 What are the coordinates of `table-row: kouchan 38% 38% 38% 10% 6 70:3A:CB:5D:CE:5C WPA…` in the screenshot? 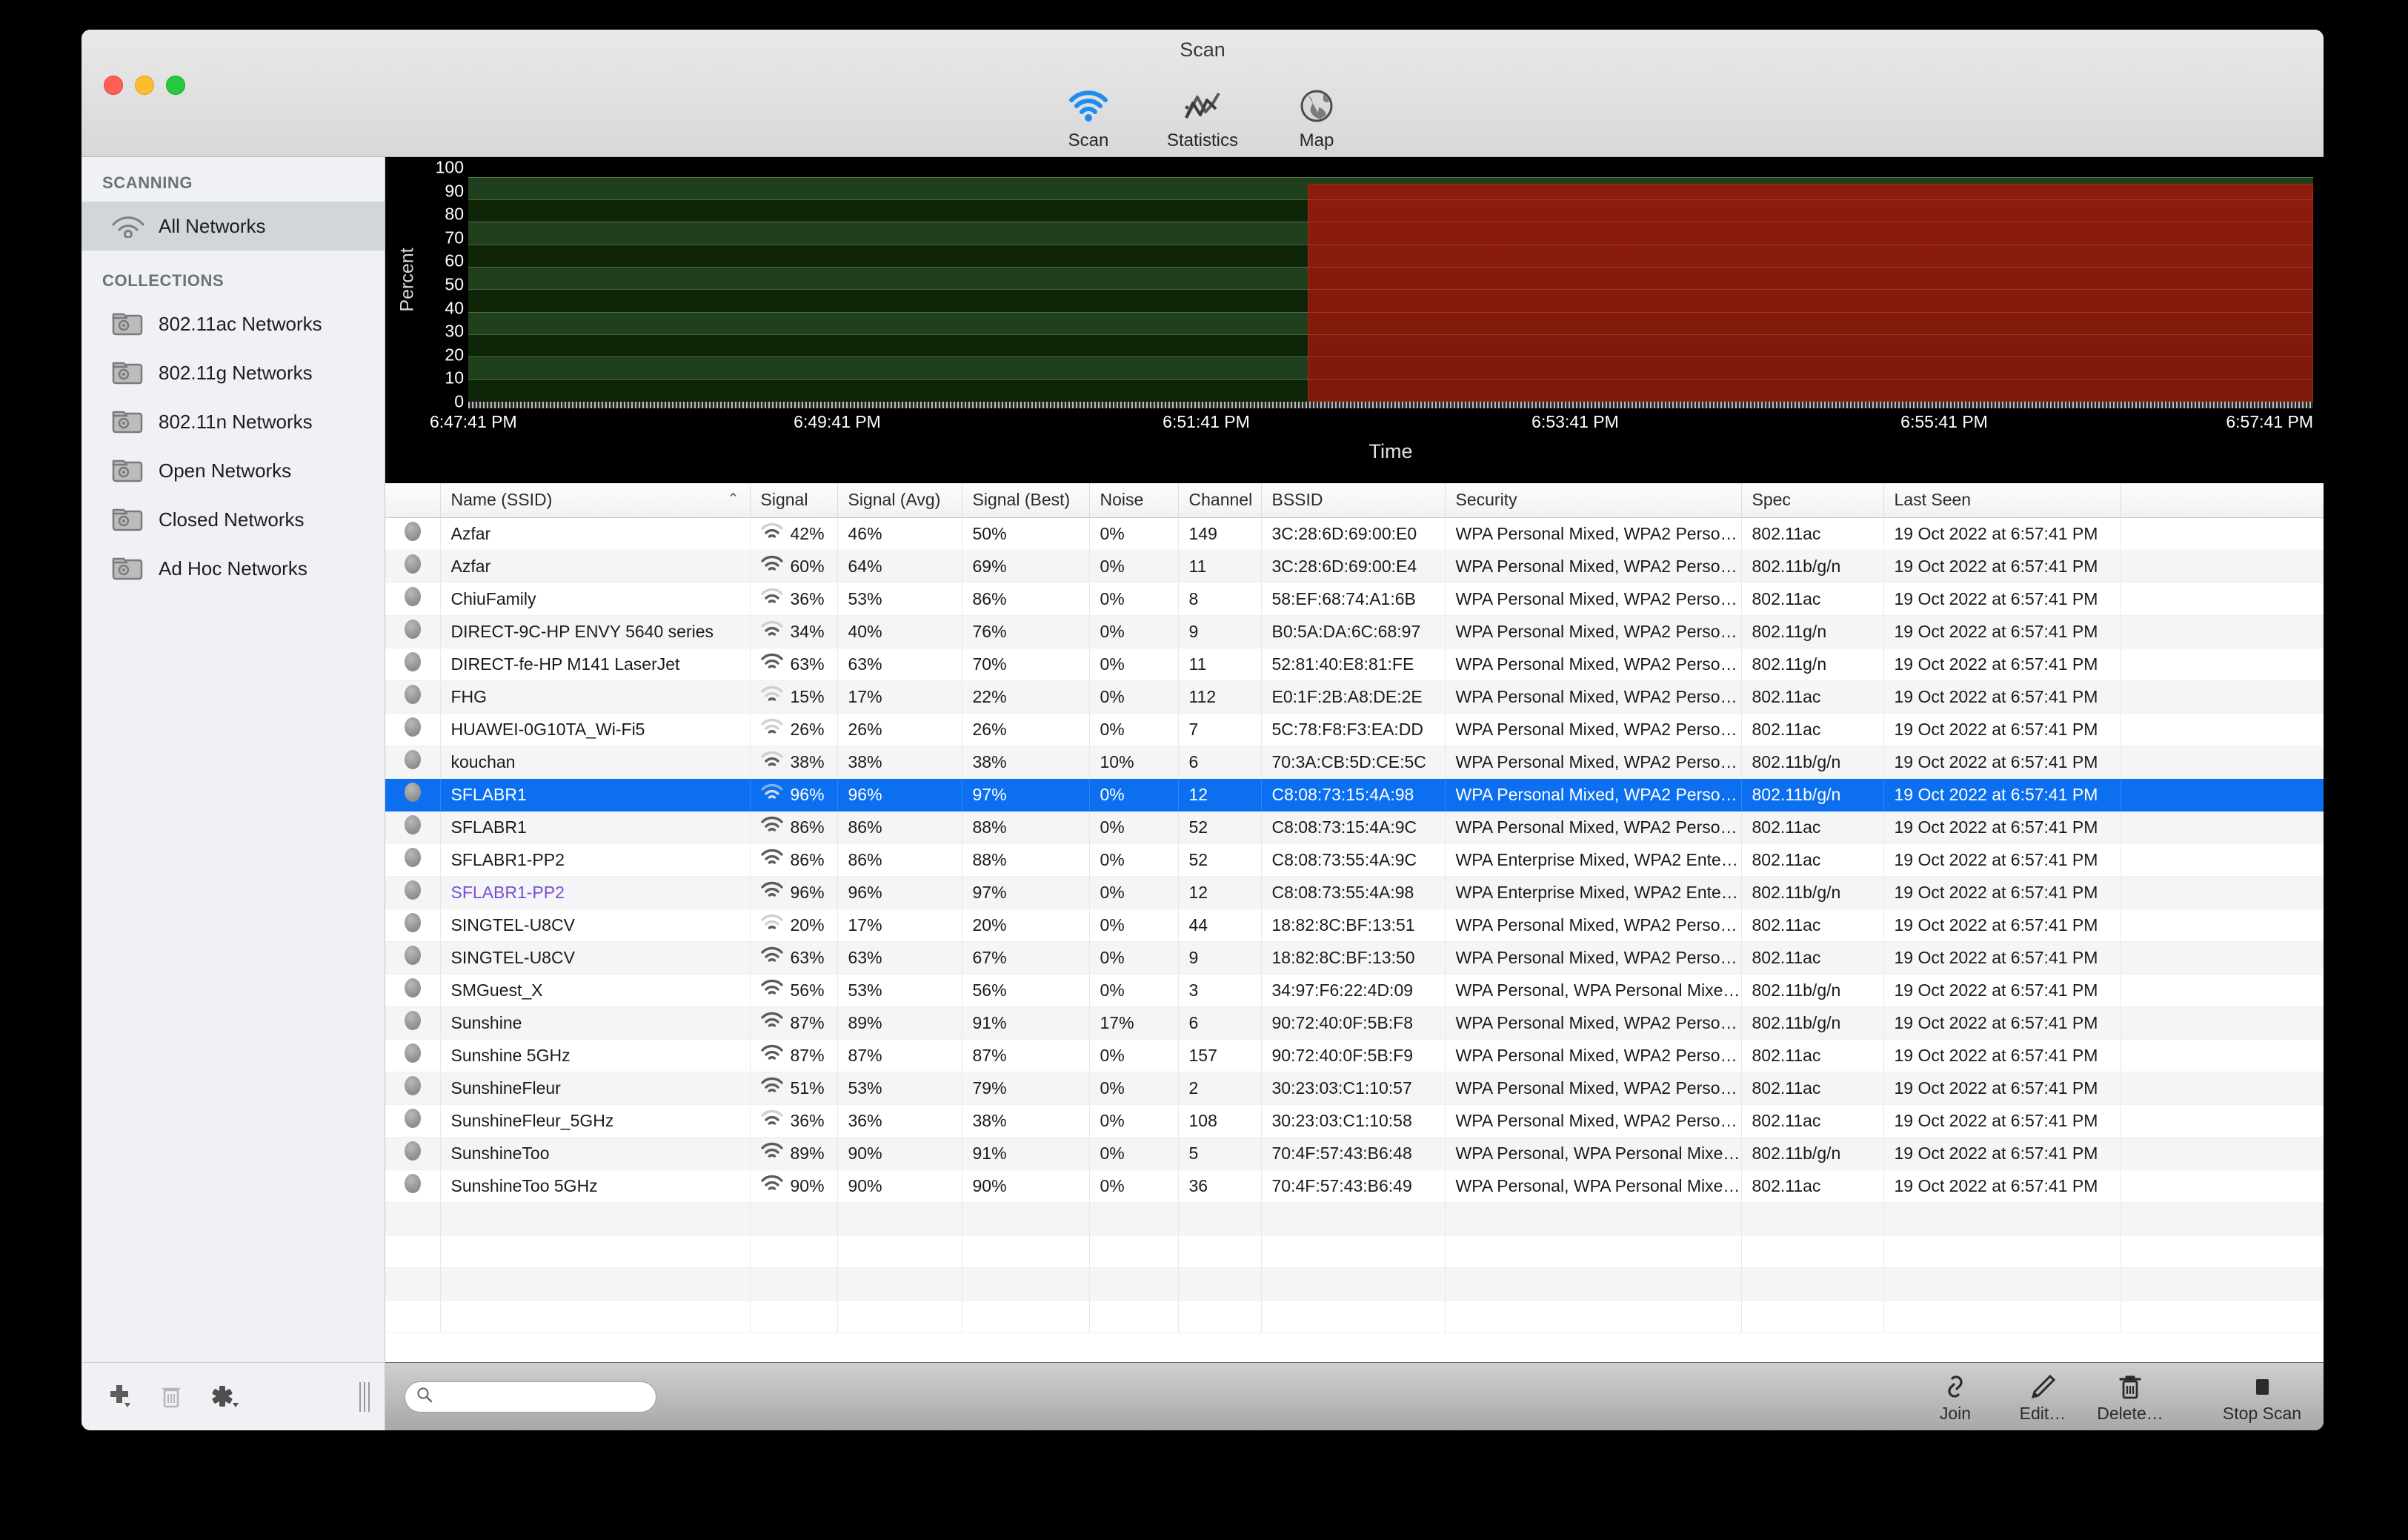 It's located at (1354, 762).